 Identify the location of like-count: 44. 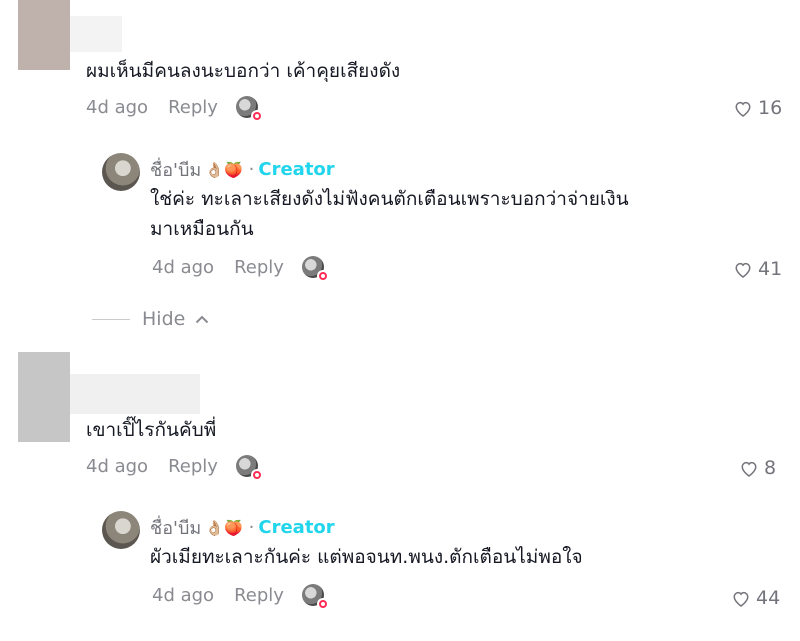
(768, 598).